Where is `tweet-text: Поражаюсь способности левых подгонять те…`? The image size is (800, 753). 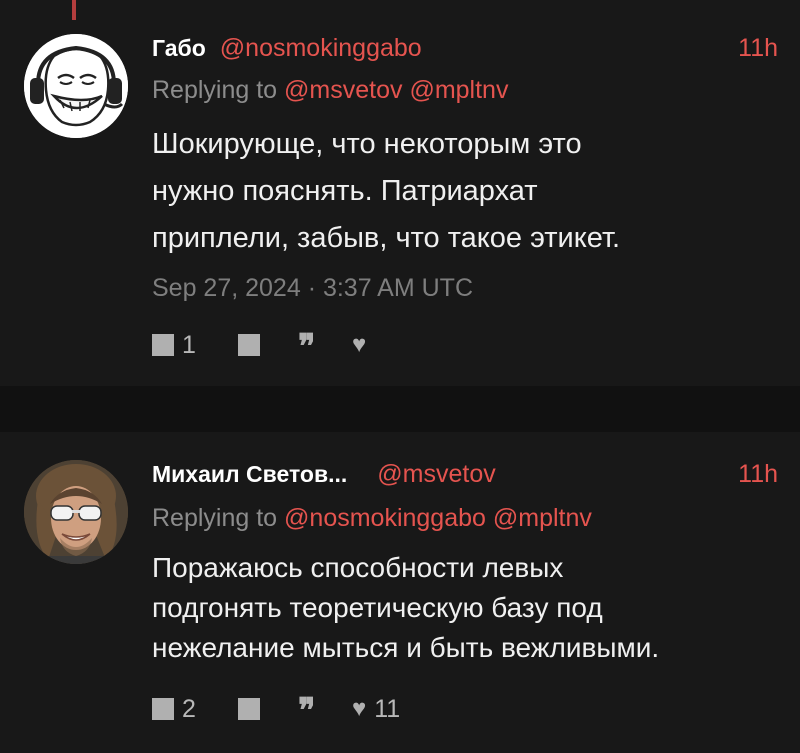 tweet-text: Поражаюсь способности левых подгонять те… is located at coordinates (462, 608).